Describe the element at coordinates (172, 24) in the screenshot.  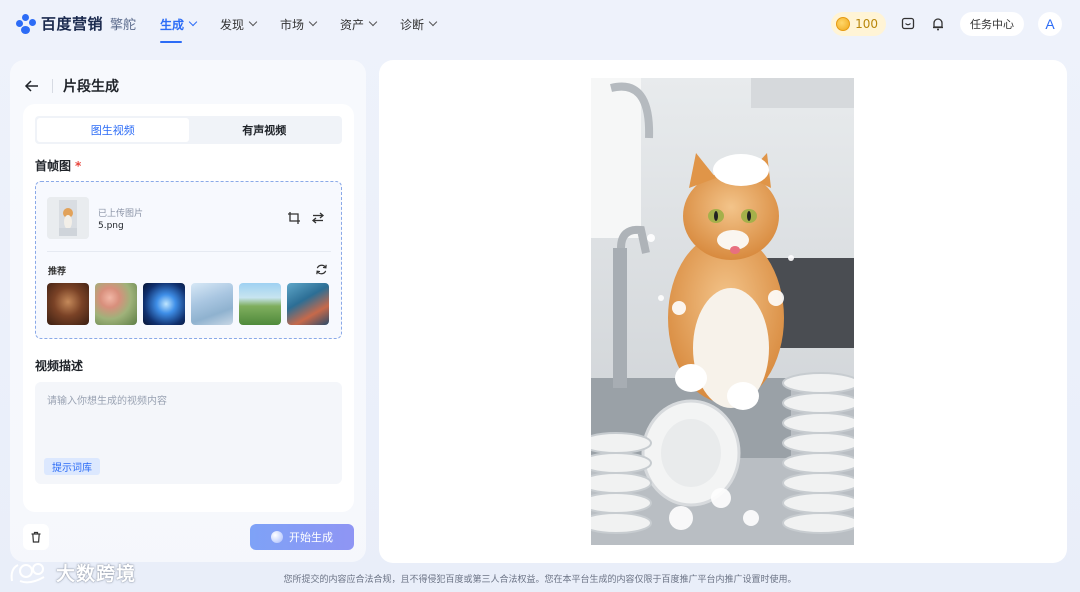
I see `nav-label: 生成` at that location.